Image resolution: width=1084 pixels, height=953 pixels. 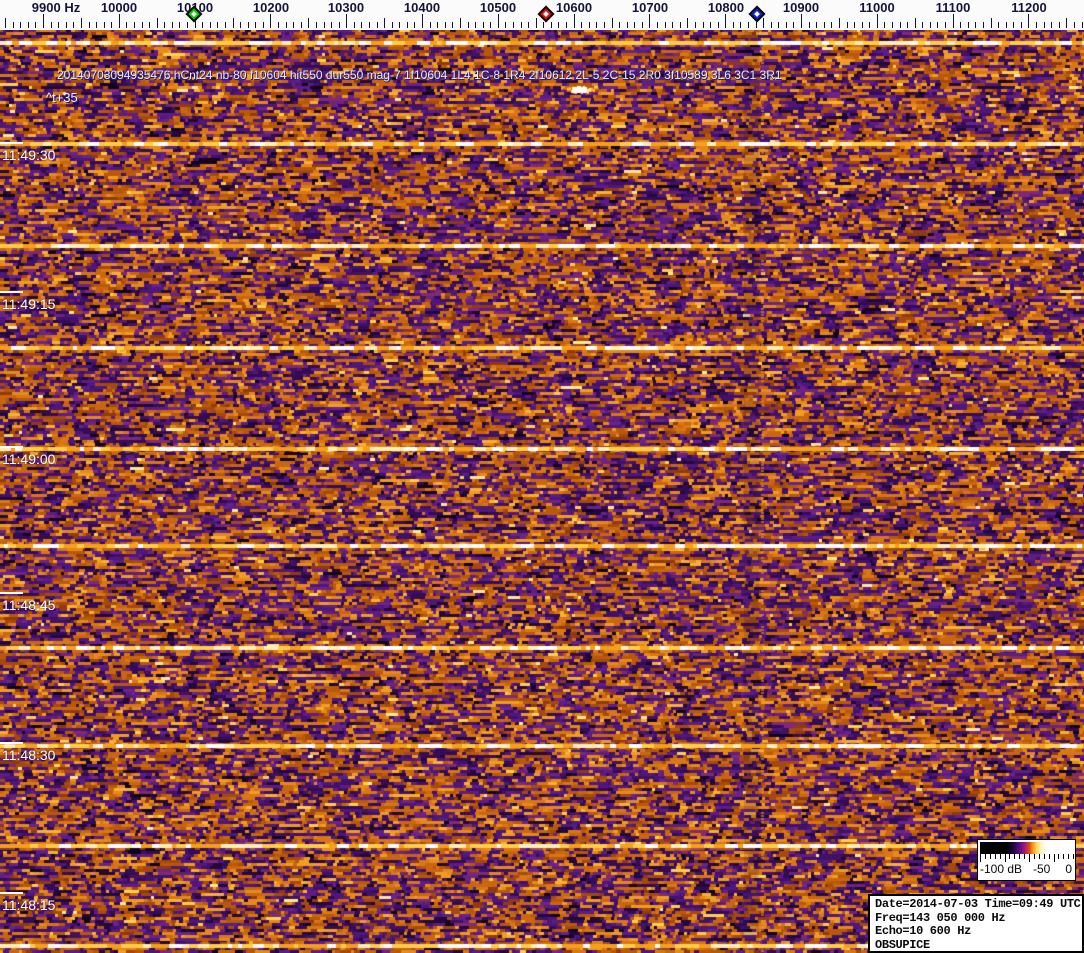 What do you see at coordinates (29, 605) in the screenshot?
I see `time-label: 11:48:45` at bounding box center [29, 605].